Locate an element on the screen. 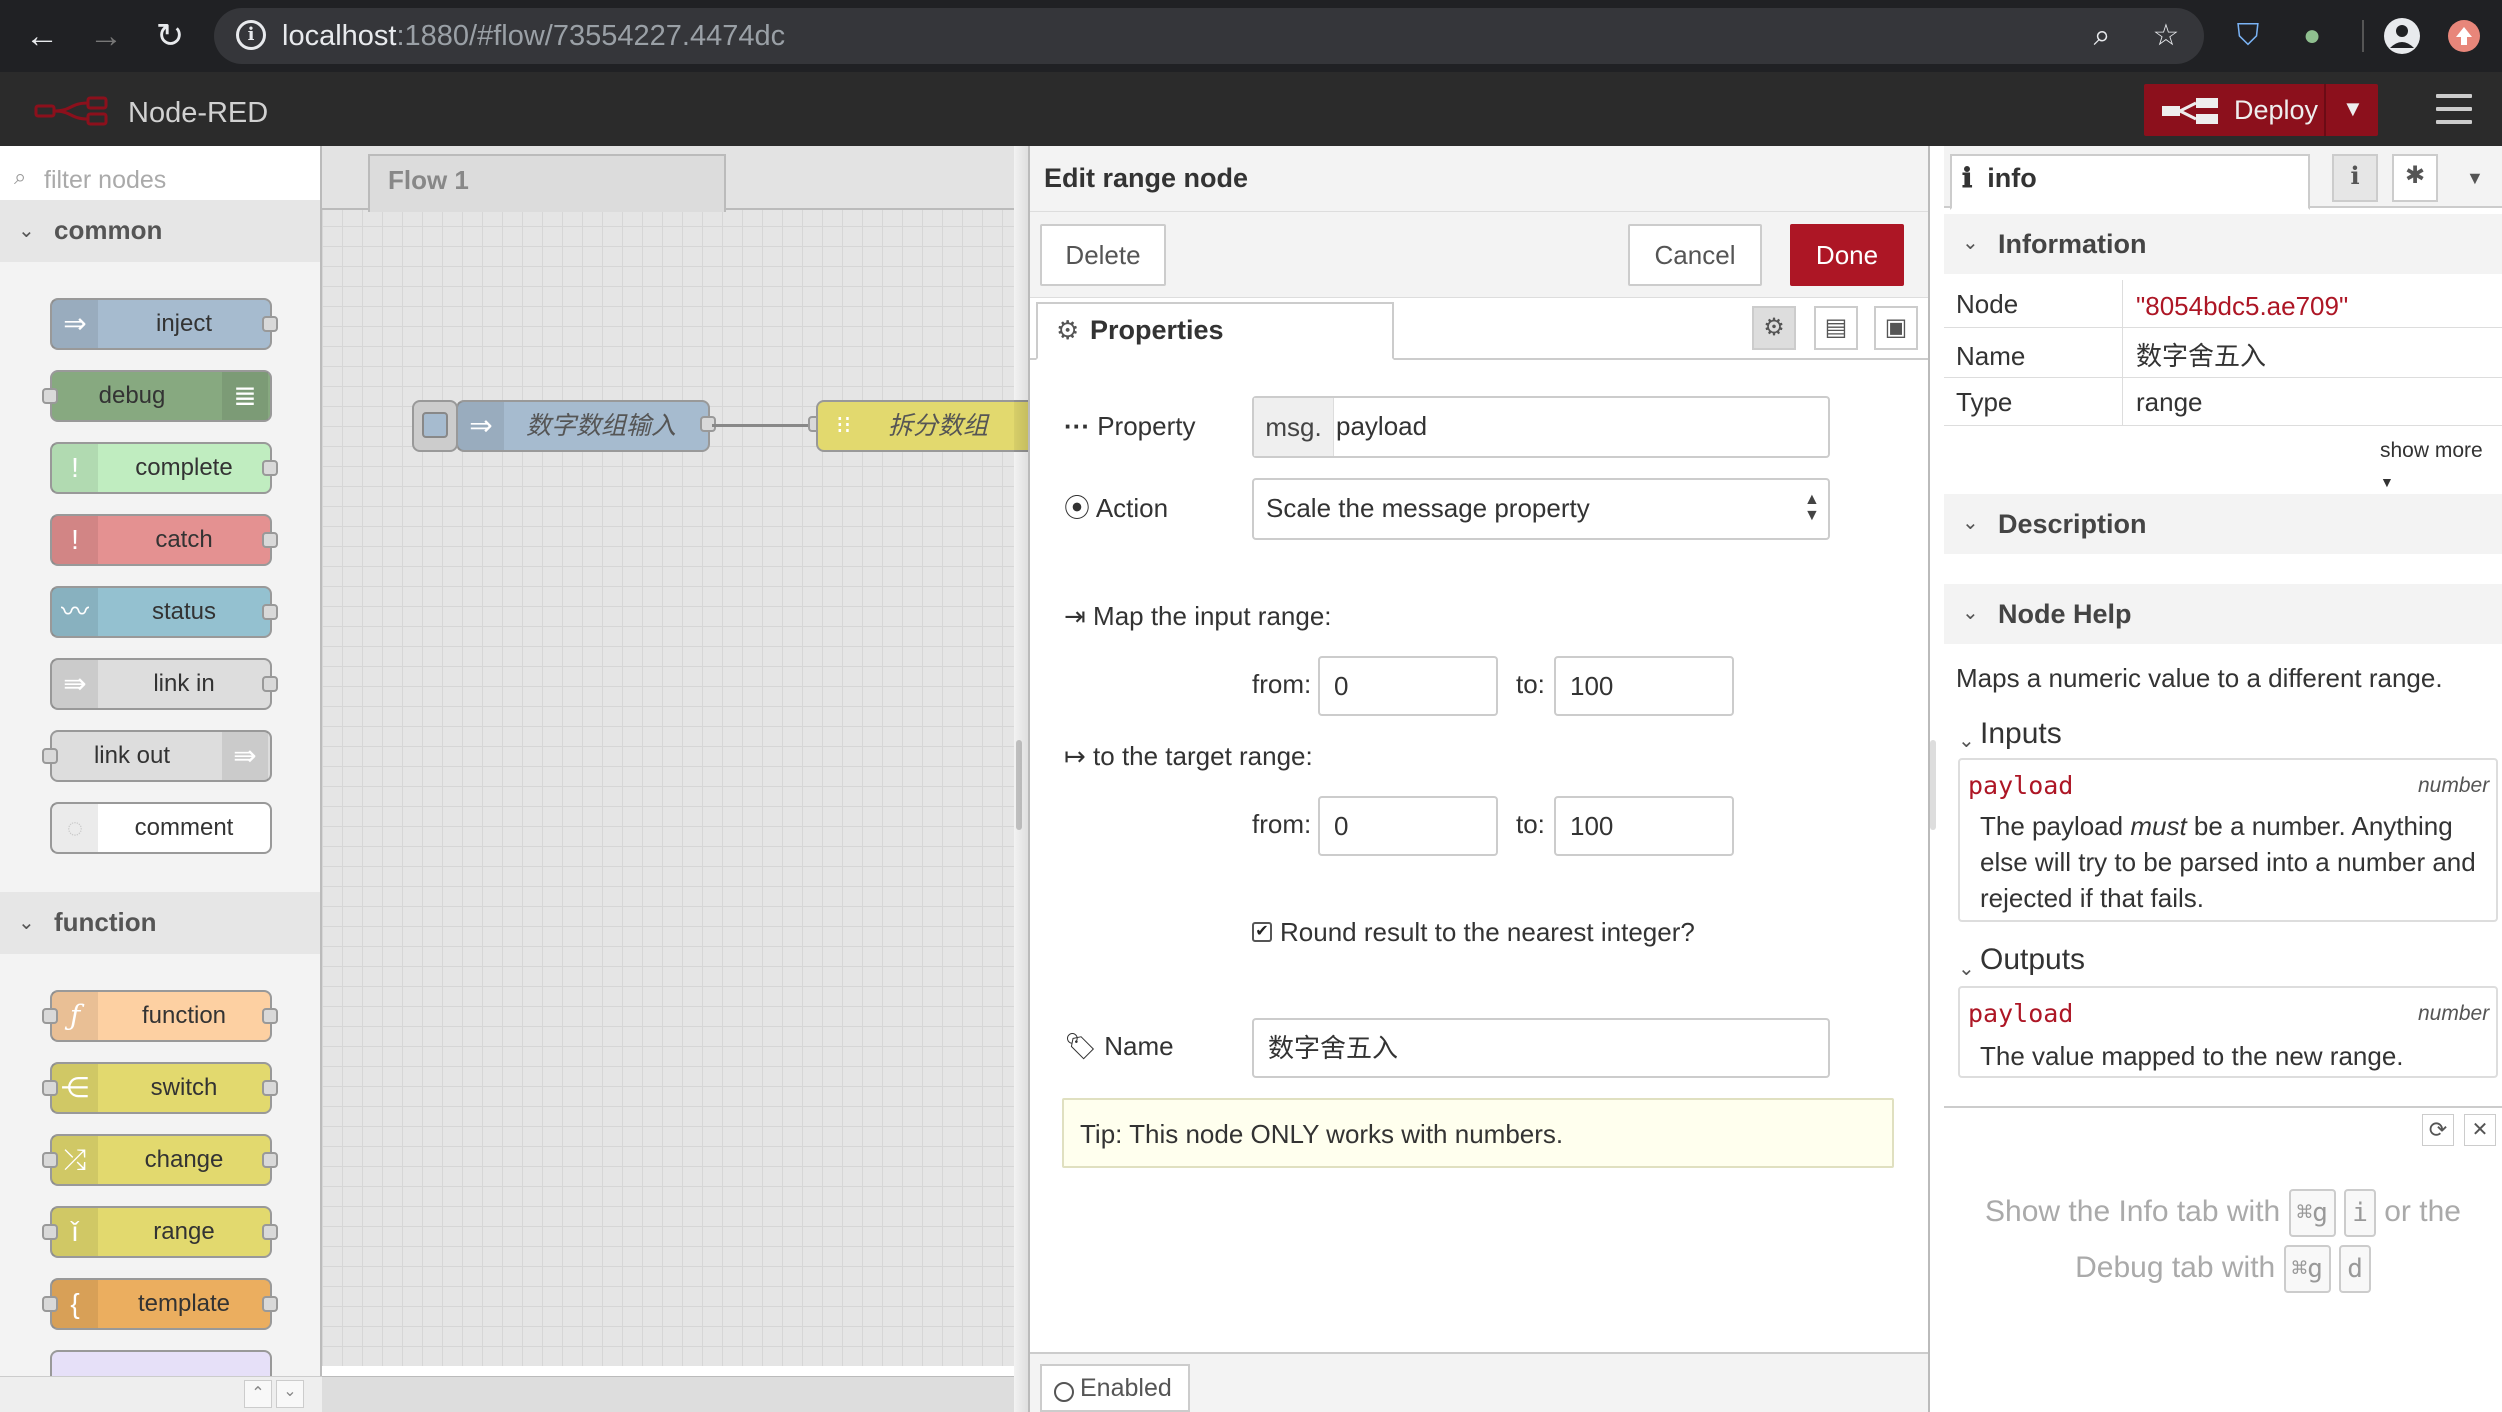 This screenshot has height=1412, width=2502. collapse-all-icon: ⌃ is located at coordinates (258, 1394).